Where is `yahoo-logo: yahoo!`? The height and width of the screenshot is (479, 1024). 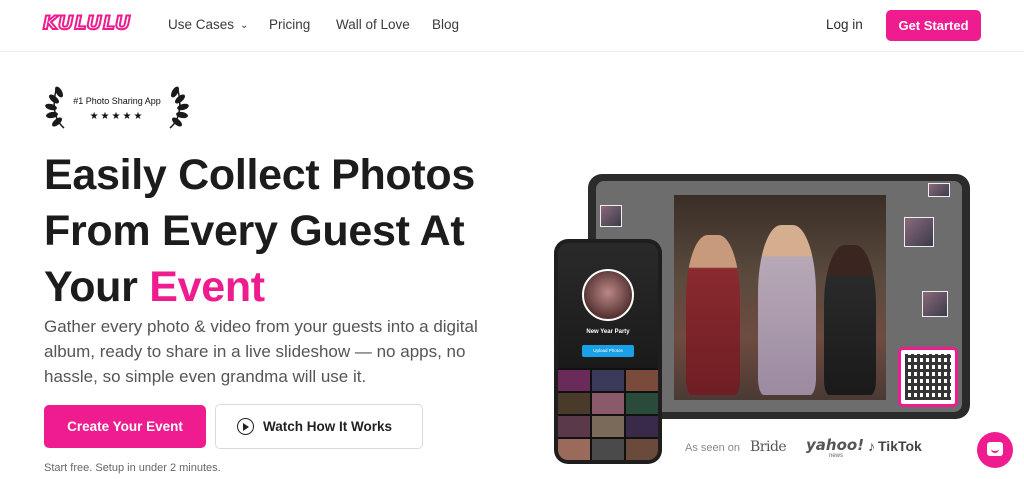
yahoo-logo: yahoo! is located at coordinates (835, 445).